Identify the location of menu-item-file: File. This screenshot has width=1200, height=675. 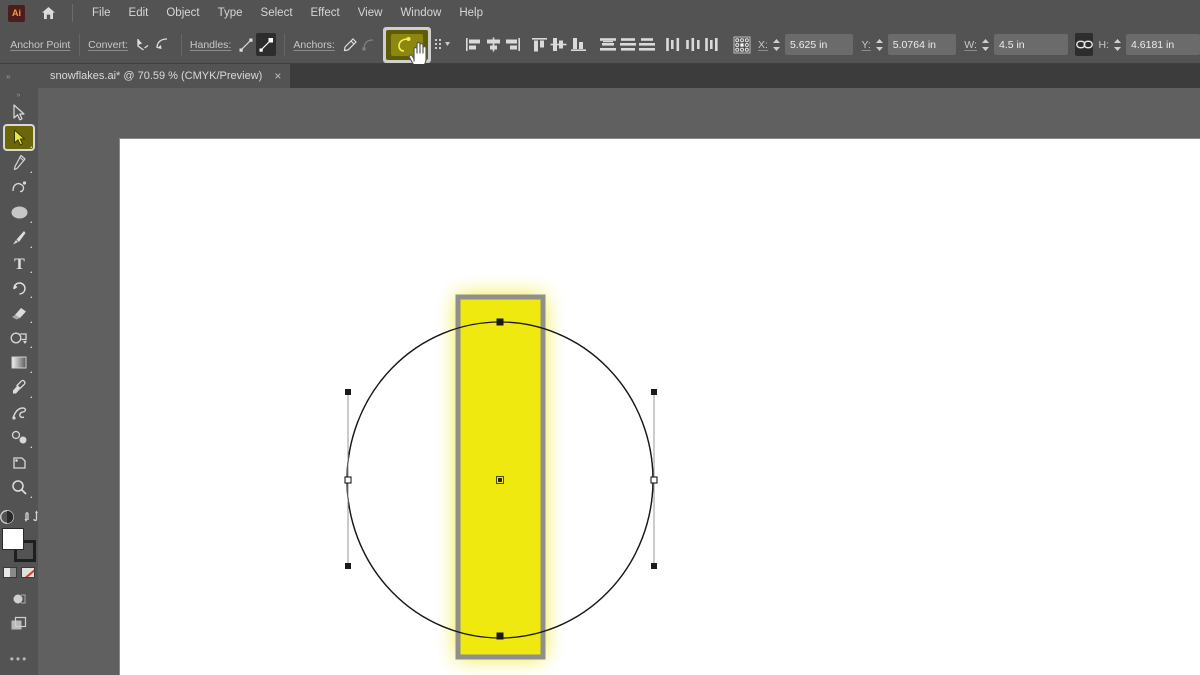
(101, 13).